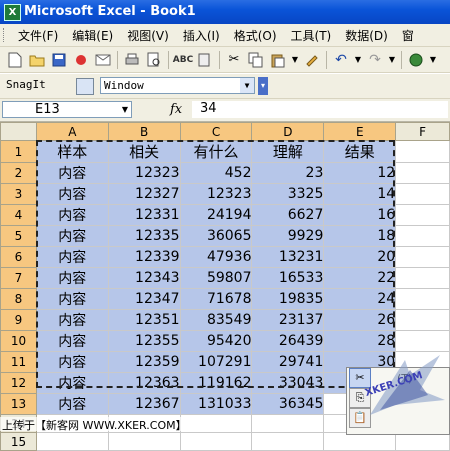  Describe the element at coordinates (408, 35) in the screenshot. I see `menu-window: 窗` at that location.